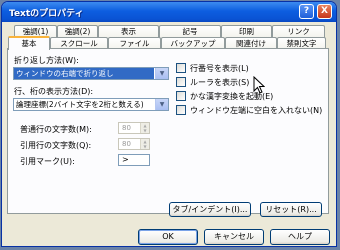 This screenshot has height=250, width=340. I want to click on line-display-label: 行、桁の表示方法(D):, so click(54, 91).